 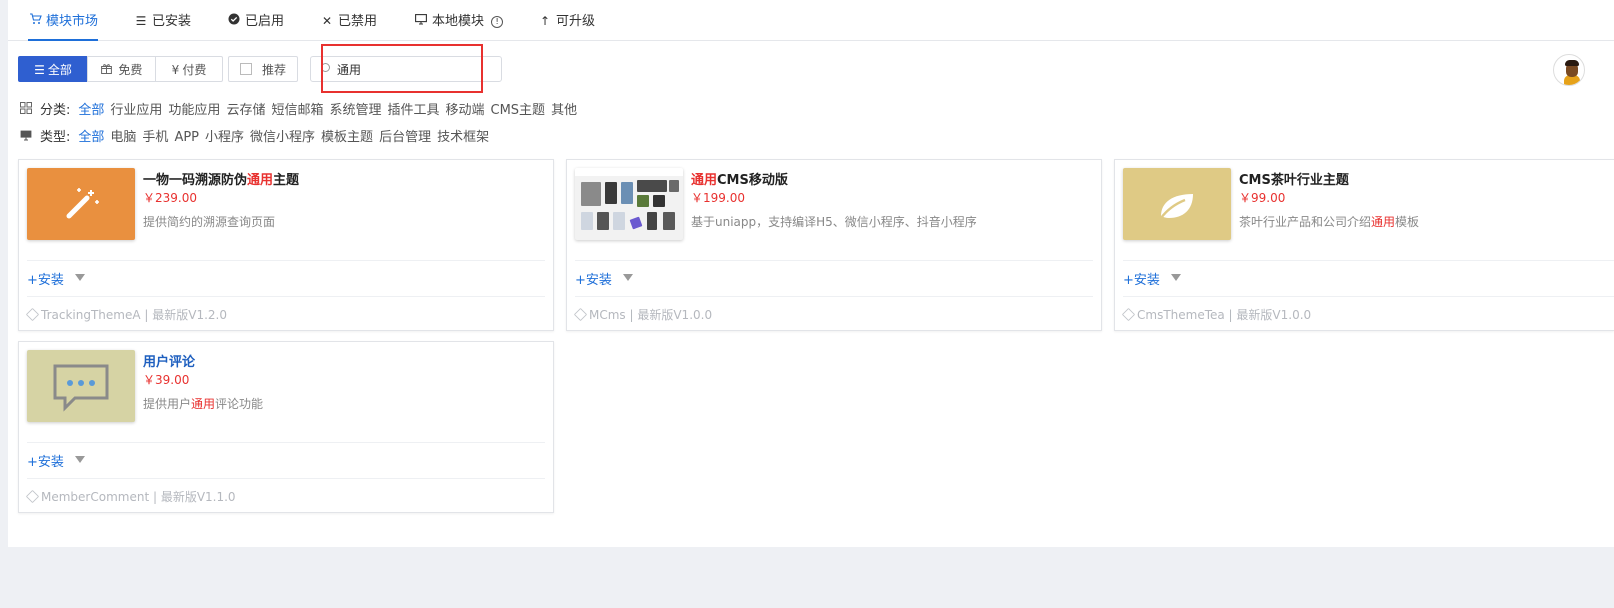 What do you see at coordinates (463, 137) in the screenshot?
I see `type-option: 技术框架` at bounding box center [463, 137].